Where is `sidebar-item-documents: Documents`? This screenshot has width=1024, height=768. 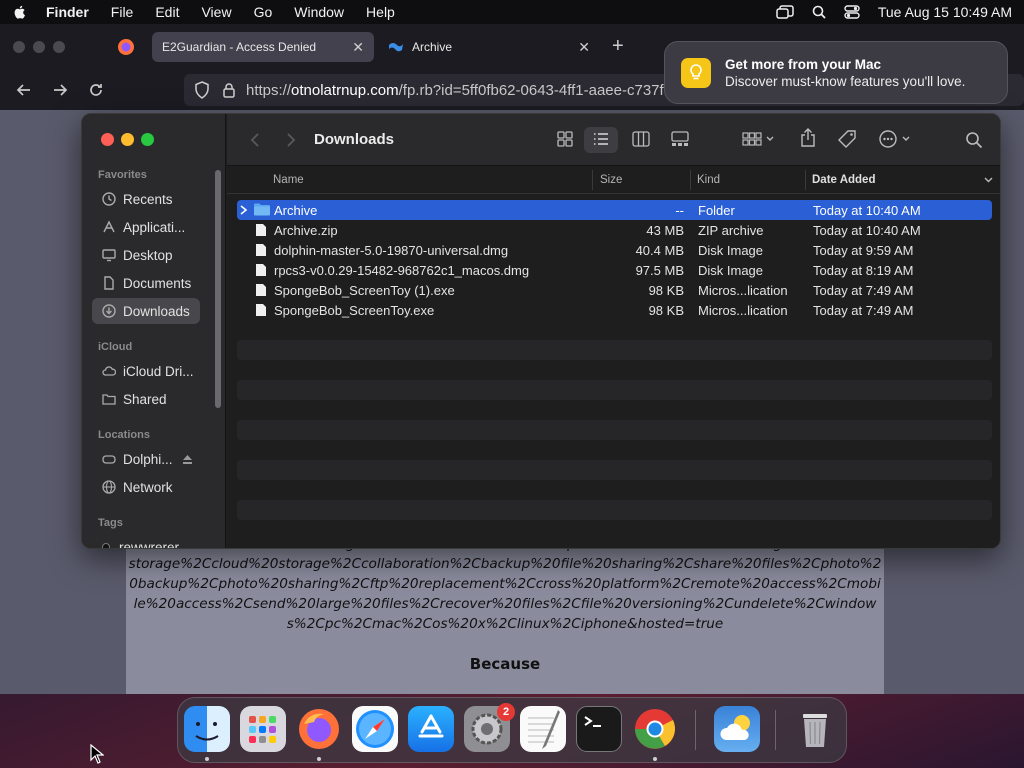 sidebar-item-documents: Documents is located at coordinates (146, 283).